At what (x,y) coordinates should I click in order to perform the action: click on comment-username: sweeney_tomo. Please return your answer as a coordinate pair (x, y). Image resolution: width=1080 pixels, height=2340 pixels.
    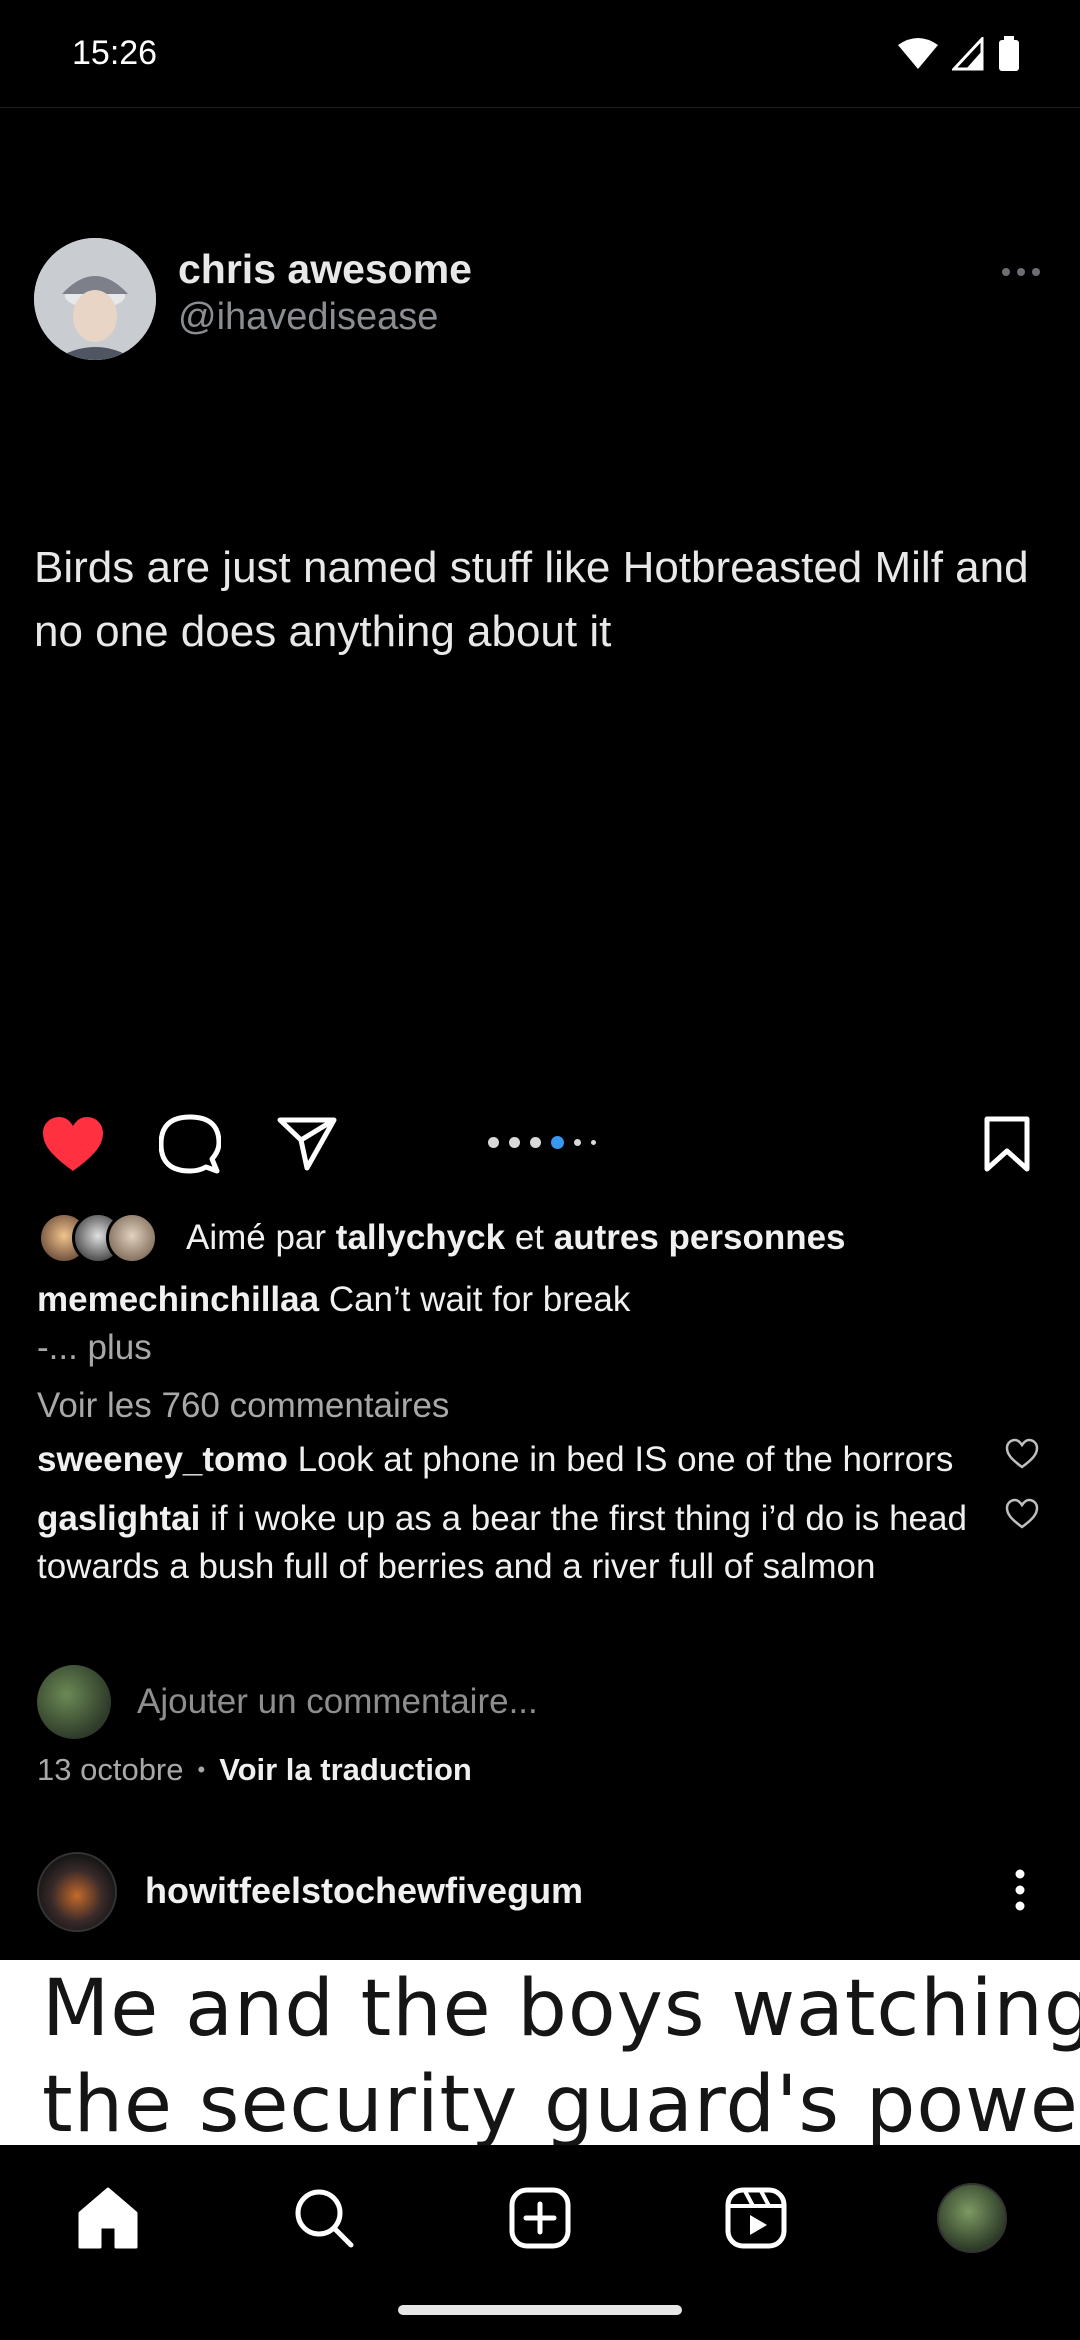
    Looking at the image, I should click on (162, 1459).